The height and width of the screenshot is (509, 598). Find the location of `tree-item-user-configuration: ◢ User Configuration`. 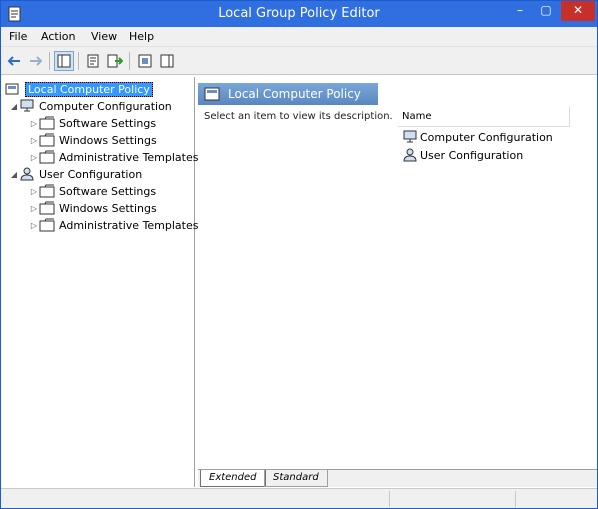

tree-item-user-configuration: ◢ User Configuration is located at coordinates (75, 174).